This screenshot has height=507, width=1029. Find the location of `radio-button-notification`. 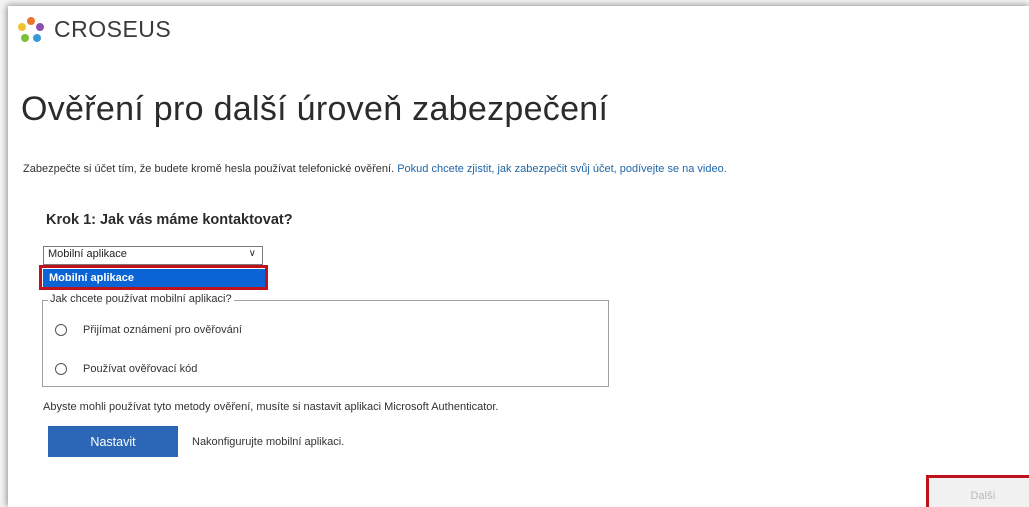

radio-button-notification is located at coordinates (61, 330).